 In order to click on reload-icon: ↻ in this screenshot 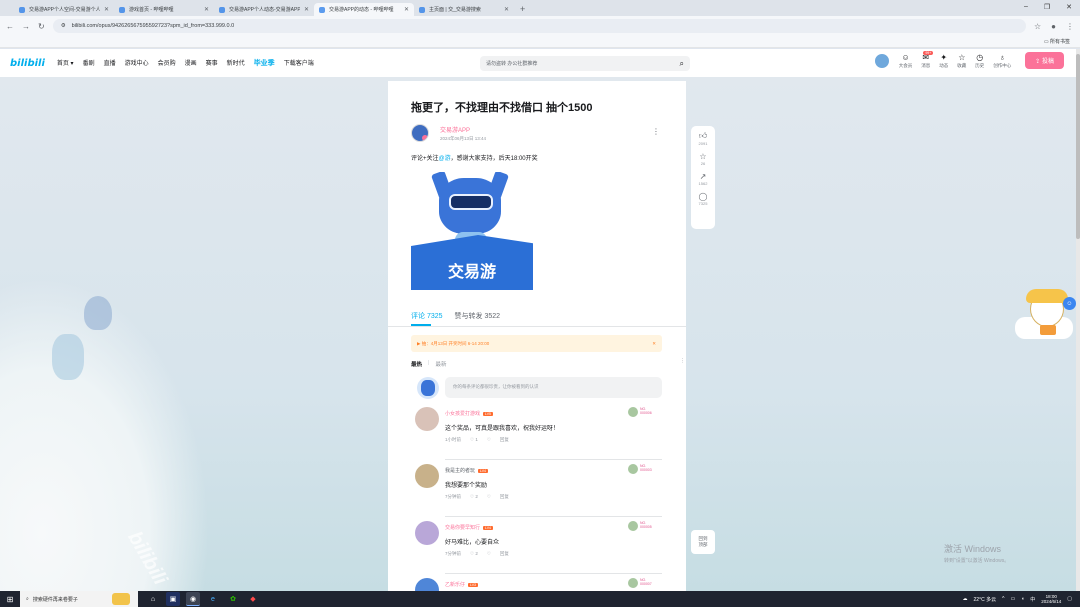, I will do `click(41, 26)`.